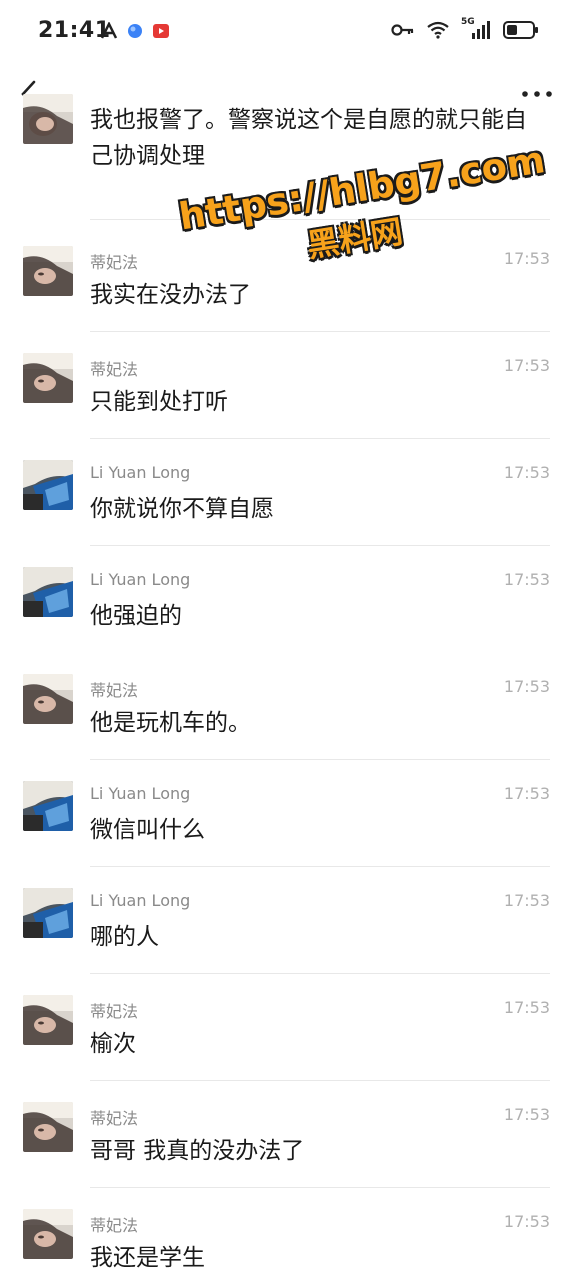  I want to click on message-row: 蒂妃法 17:53 哥哥 我真的没办法了, so click(286, 1134).